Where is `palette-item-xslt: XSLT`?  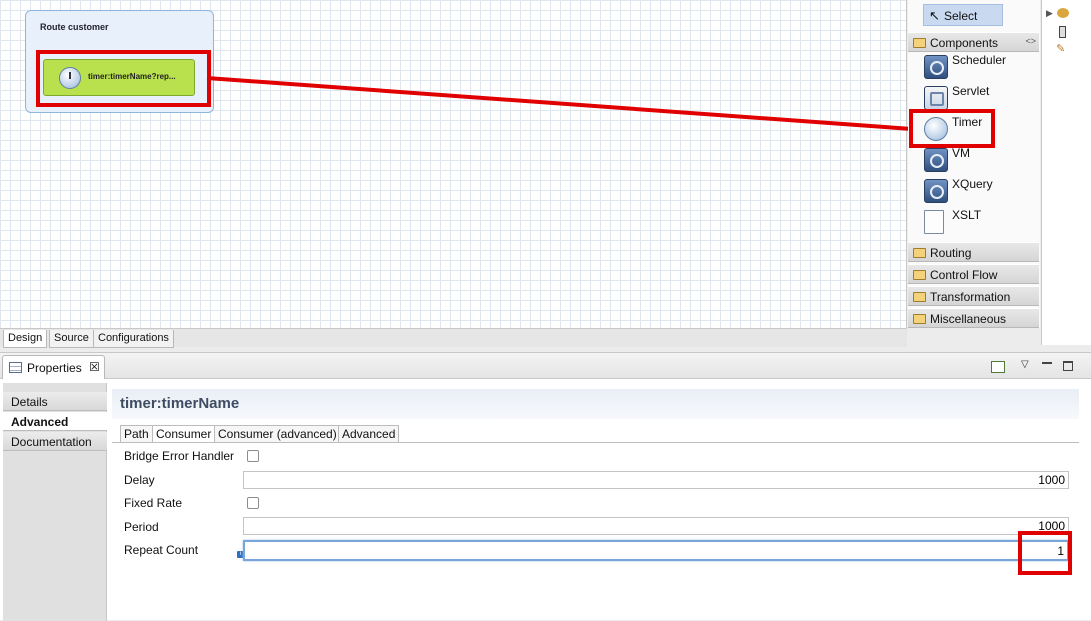
palette-item-xslt: XSLT is located at coordinates (979, 222).